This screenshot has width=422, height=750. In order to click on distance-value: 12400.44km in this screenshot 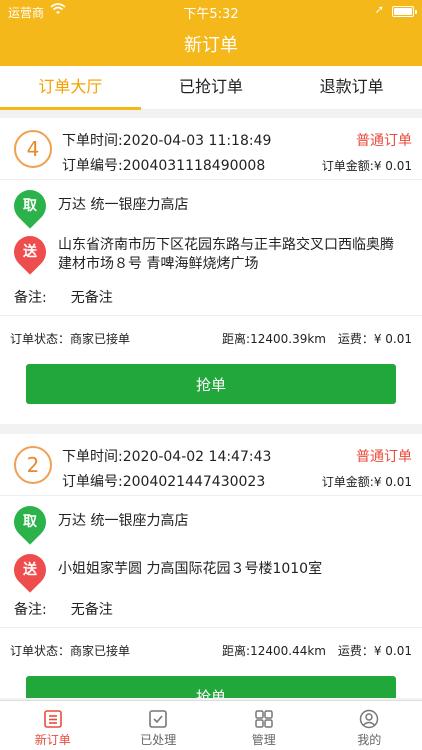, I will do `click(288, 651)`.